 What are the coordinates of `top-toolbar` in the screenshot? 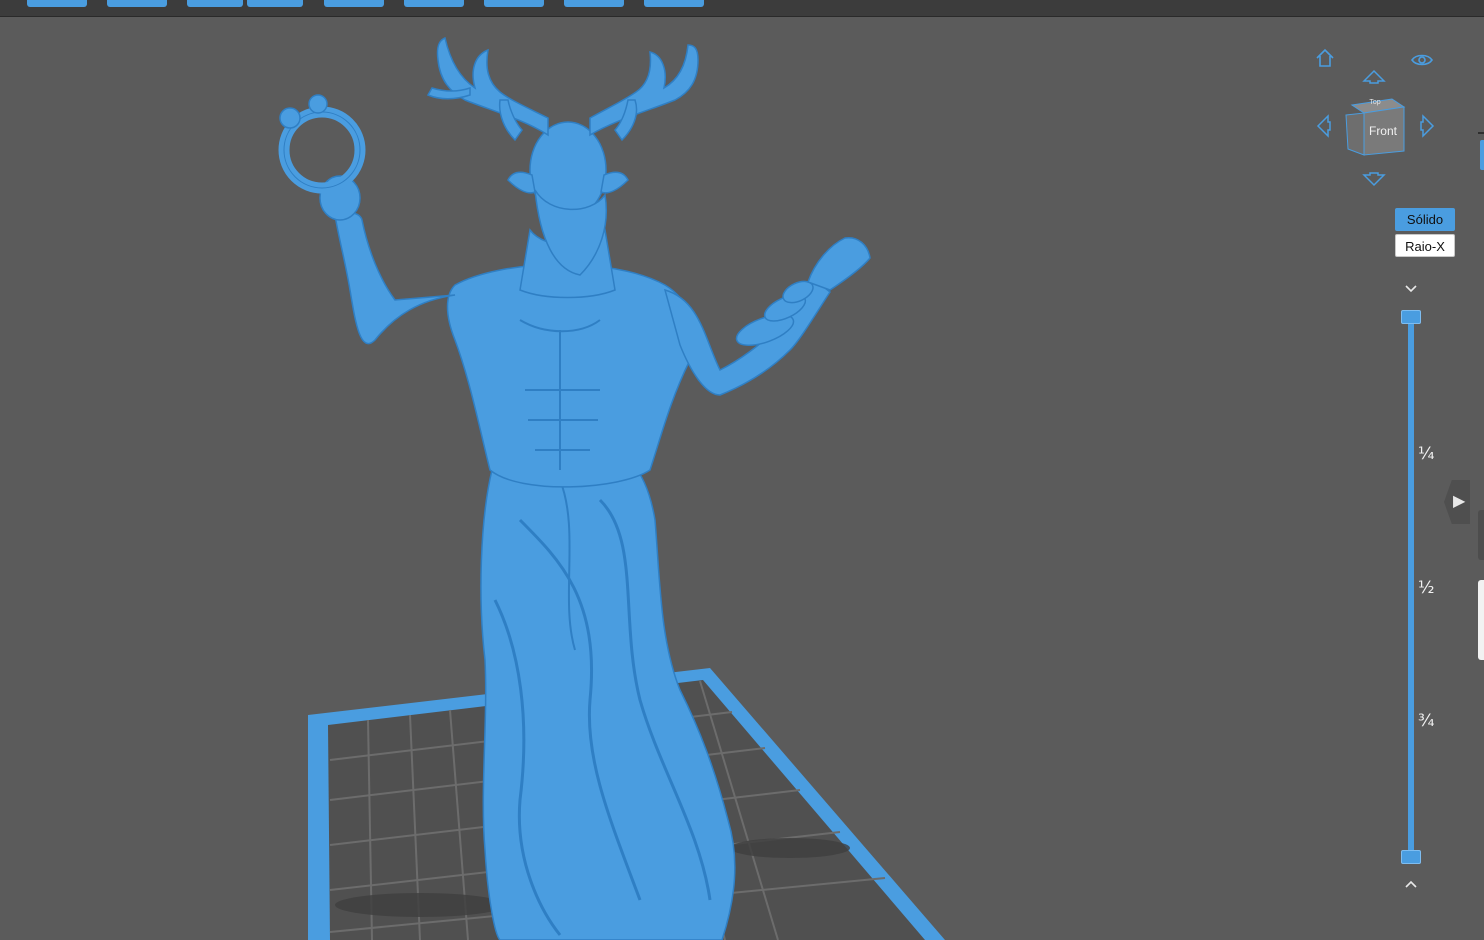 It's located at (742, 8).